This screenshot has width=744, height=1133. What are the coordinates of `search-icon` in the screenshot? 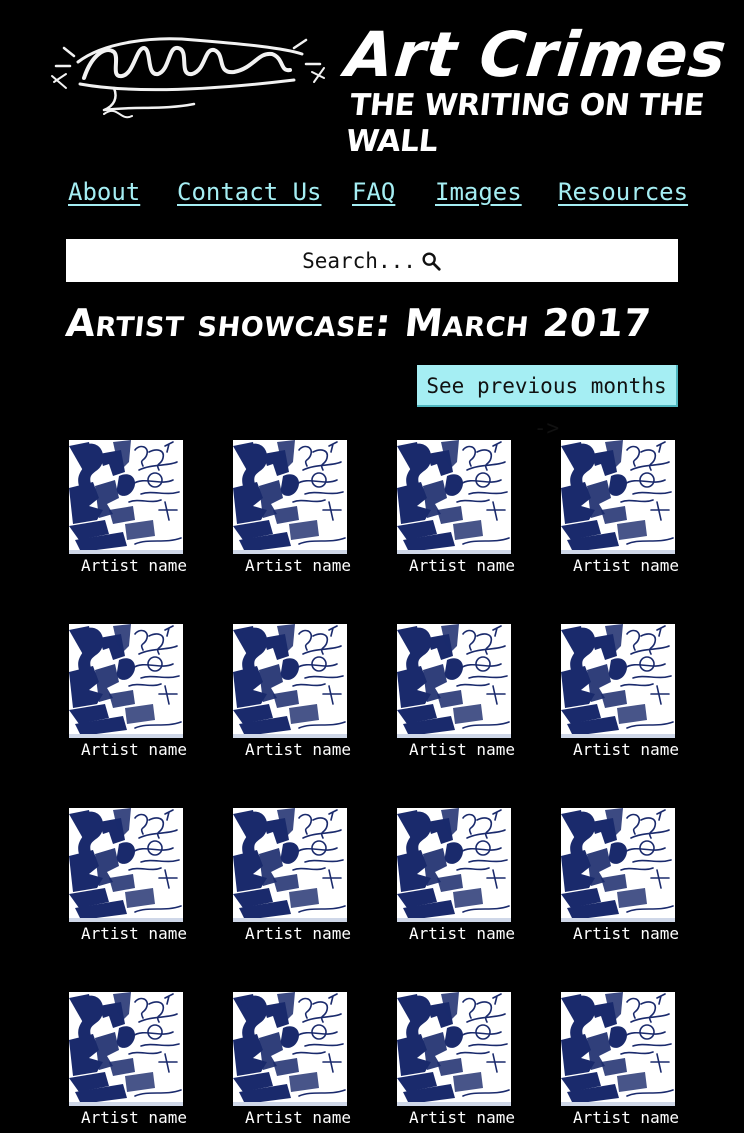 It's located at (431, 261).